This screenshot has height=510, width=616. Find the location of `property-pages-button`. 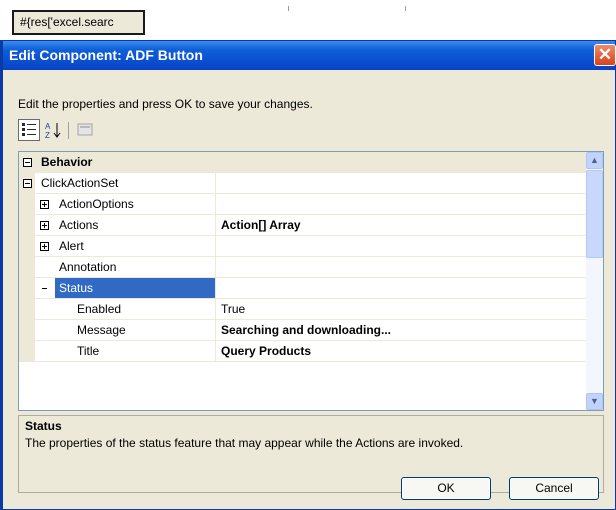

property-pages-button is located at coordinates (85, 130).